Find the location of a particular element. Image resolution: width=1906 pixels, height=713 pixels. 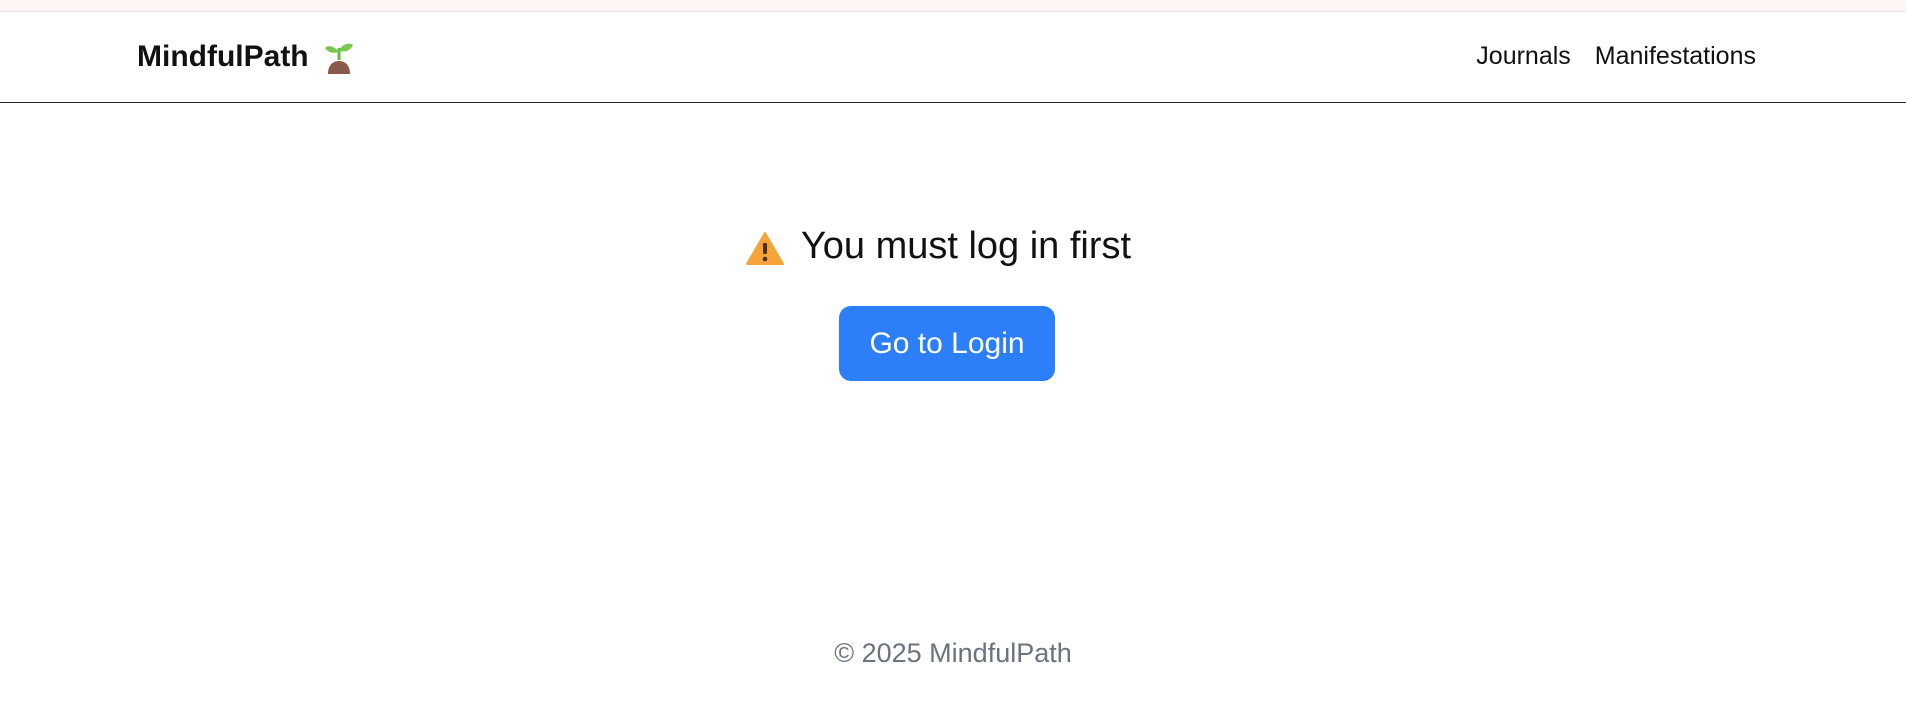

sprout-icon is located at coordinates (339, 57).